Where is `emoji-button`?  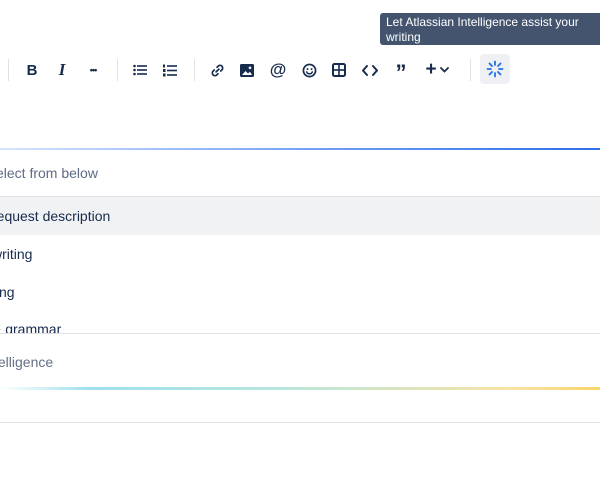
emoji-button is located at coordinates (309, 70).